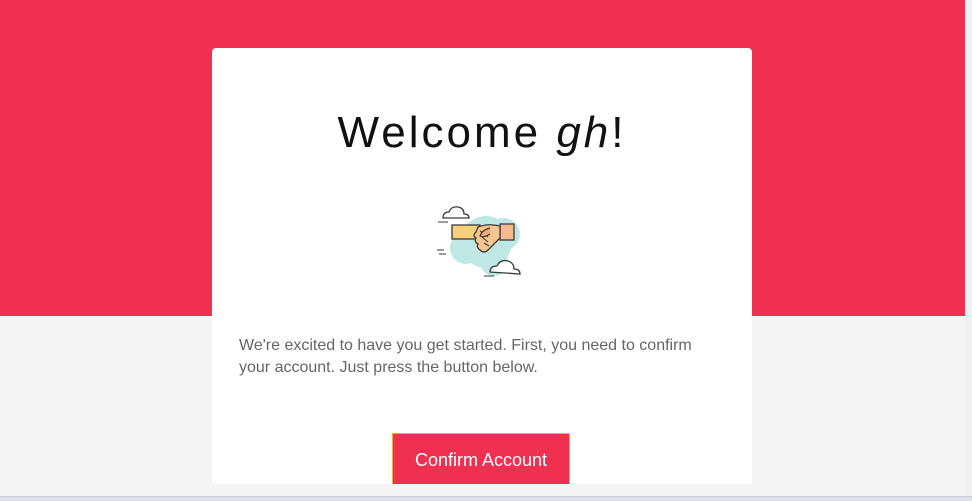  I want to click on welcome-suffix: !, so click(619, 132).